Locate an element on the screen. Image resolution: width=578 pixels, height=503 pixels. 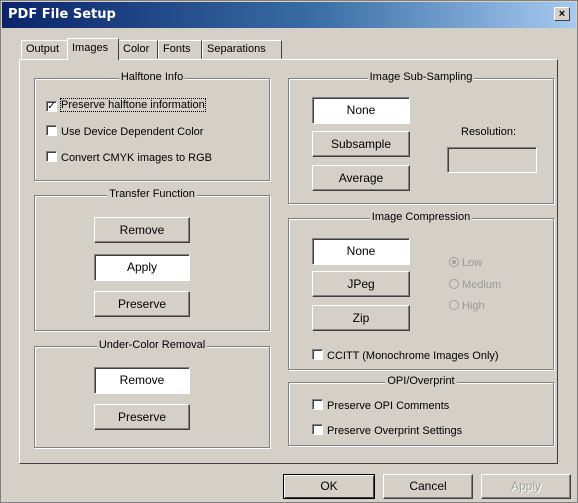
preserve-opi-label: Preserve OPI Comments is located at coordinates (388, 406).